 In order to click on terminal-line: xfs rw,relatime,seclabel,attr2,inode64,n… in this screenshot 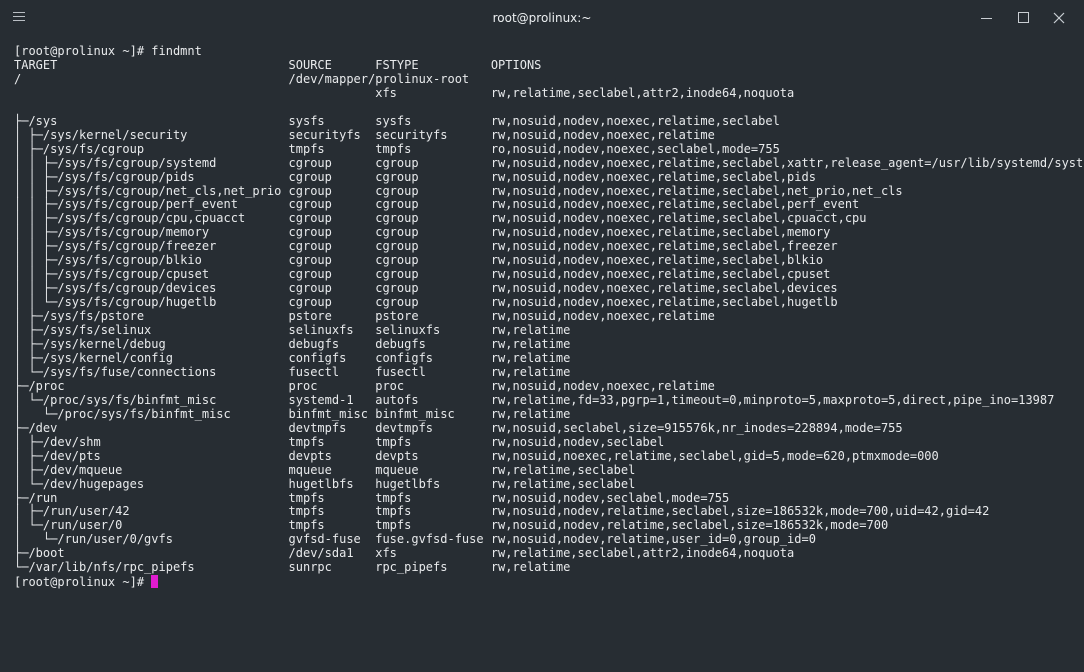, I will do `click(404, 92)`.